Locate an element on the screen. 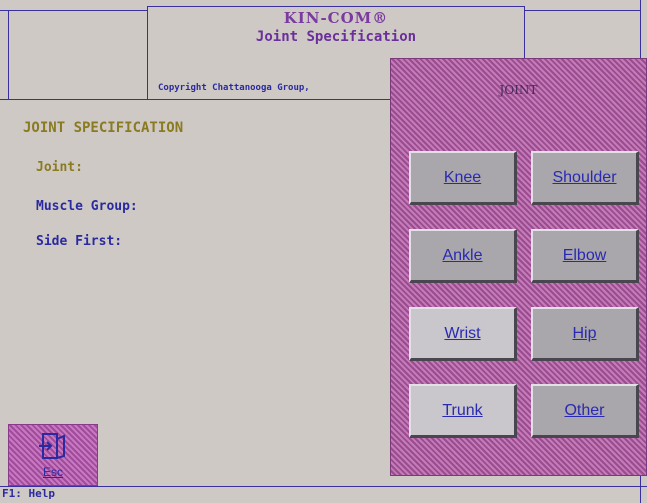  top-frame-line-right is located at coordinates (583, 10).